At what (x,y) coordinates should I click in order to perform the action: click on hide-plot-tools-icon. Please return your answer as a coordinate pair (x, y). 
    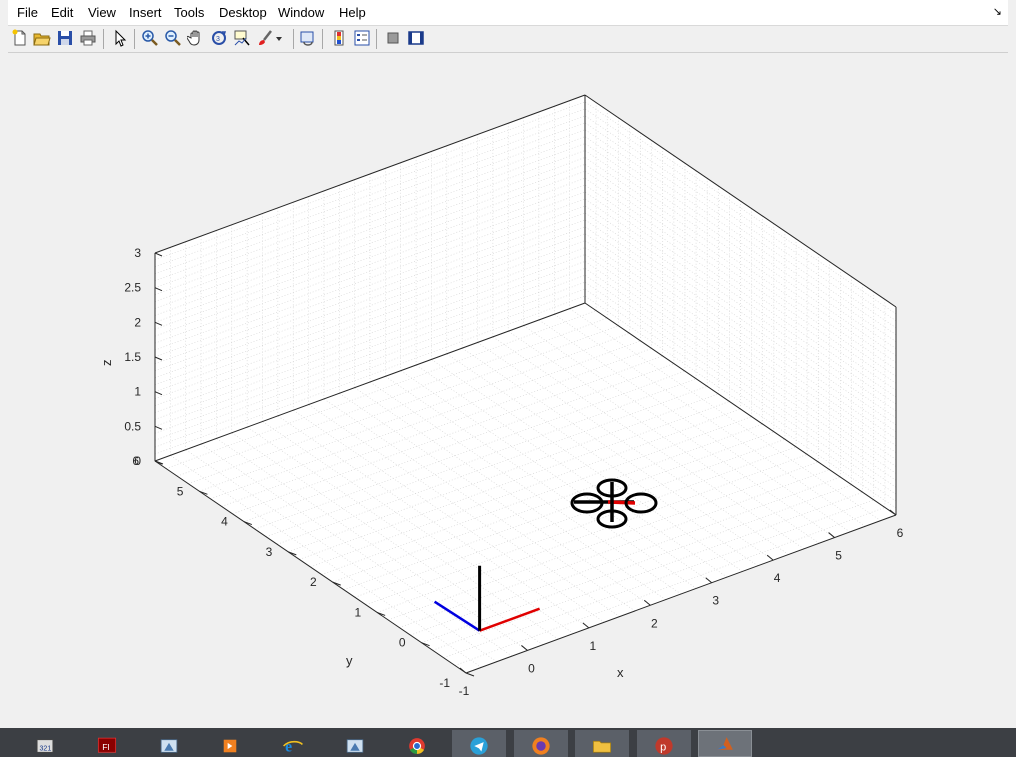
    Looking at the image, I should click on (393, 38).